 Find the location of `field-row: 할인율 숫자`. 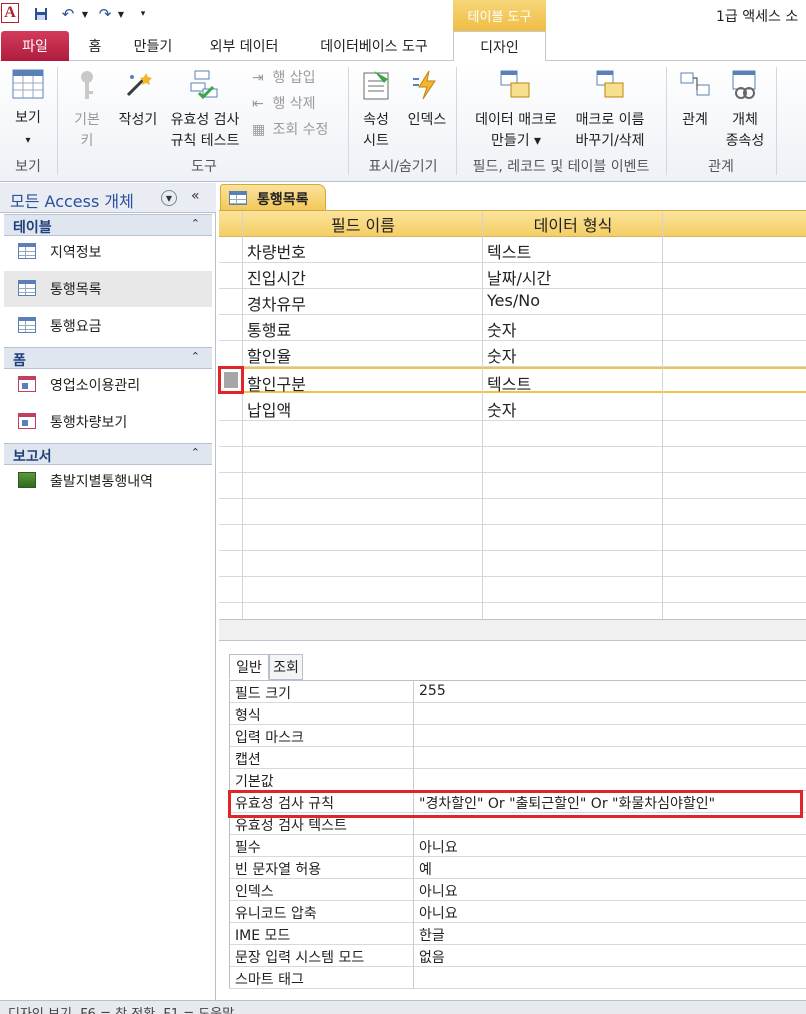

field-row: 할인율 숫자 is located at coordinates (512, 354).